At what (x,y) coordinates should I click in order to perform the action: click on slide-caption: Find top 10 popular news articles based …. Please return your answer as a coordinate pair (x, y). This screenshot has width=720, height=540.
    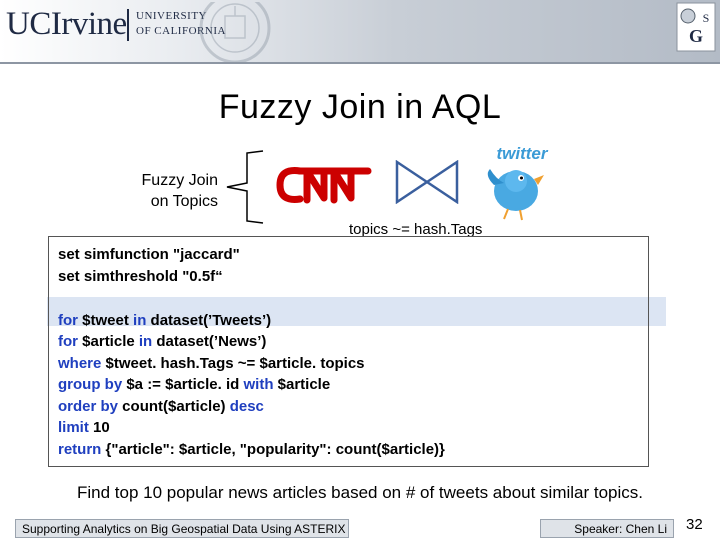
    Looking at the image, I should click on (360, 492).